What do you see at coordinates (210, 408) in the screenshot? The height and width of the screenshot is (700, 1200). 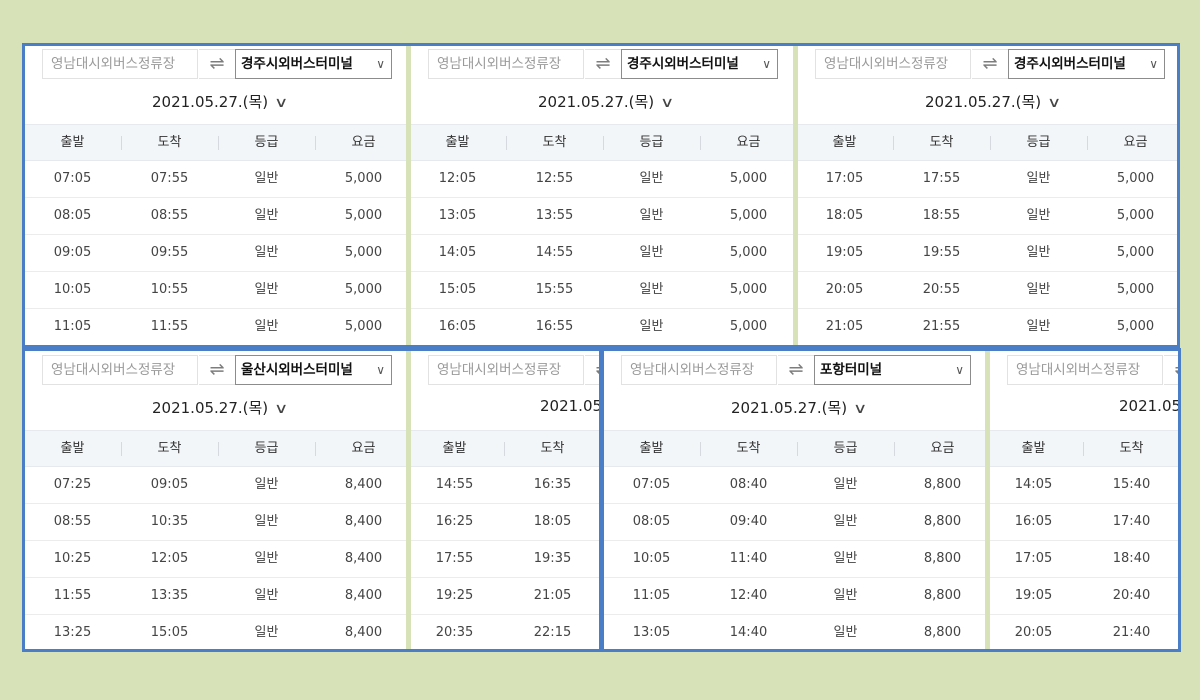 I see `date-label: 2021.05.27.(목)` at bounding box center [210, 408].